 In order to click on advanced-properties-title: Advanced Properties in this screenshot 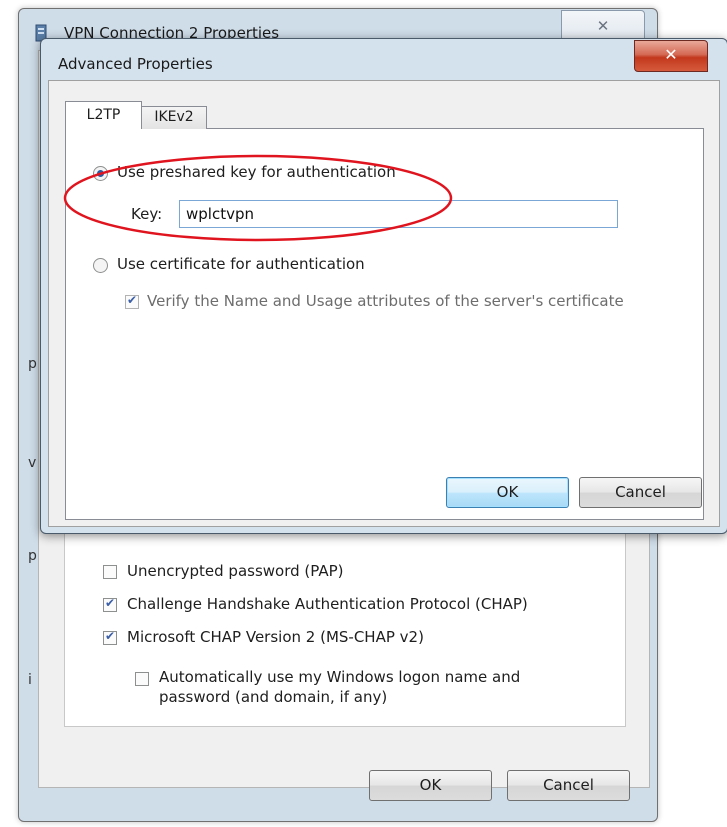, I will do `click(135, 64)`.